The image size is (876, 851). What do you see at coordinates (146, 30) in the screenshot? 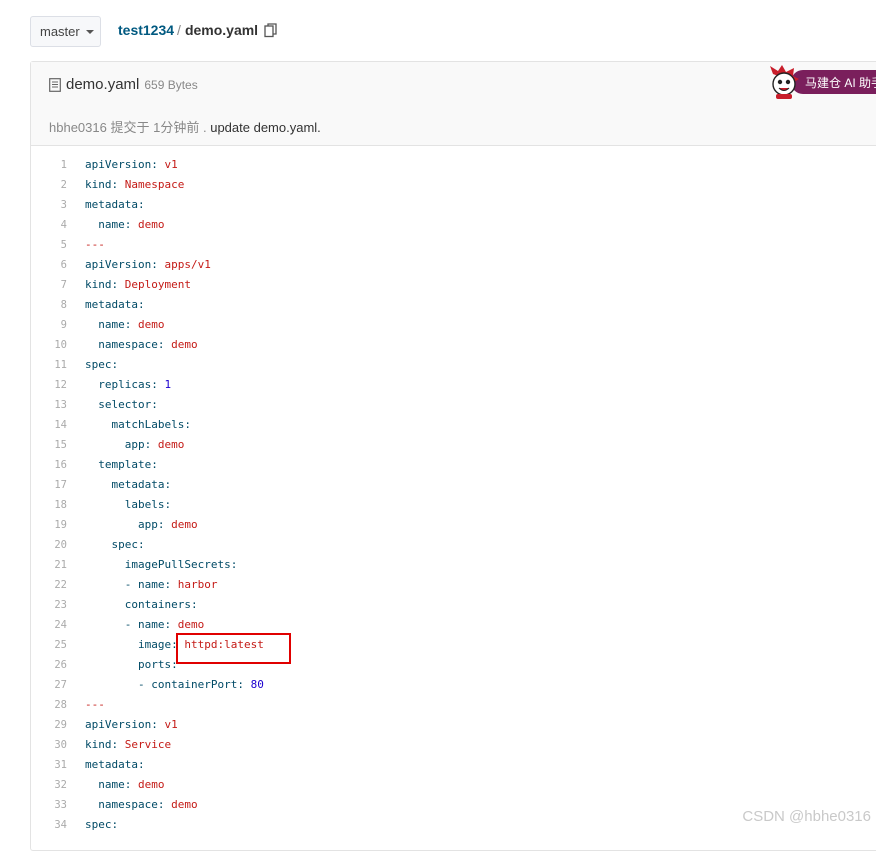
I see `breadcrumb-repo-link: test1234` at bounding box center [146, 30].